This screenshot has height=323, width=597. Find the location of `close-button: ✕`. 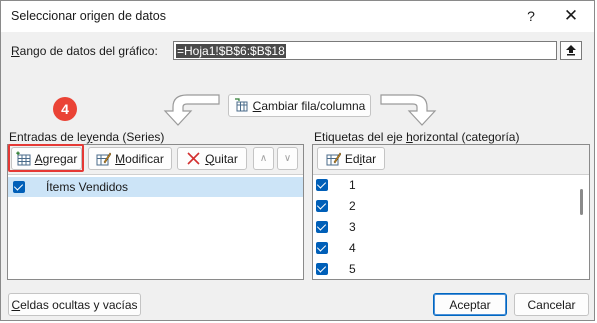

close-button: ✕ is located at coordinates (571, 16).